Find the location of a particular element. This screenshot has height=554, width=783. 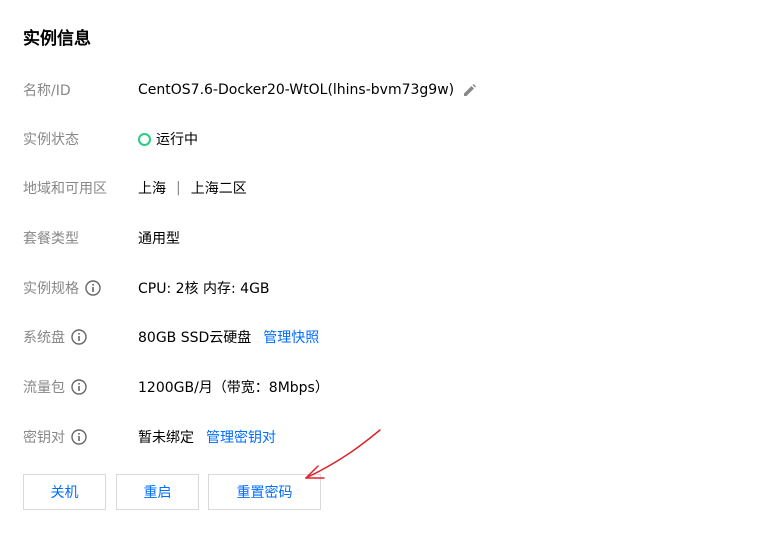

row-key-pair: 密钥对 暂未绑定 管理密钥对 is located at coordinates (149, 437).